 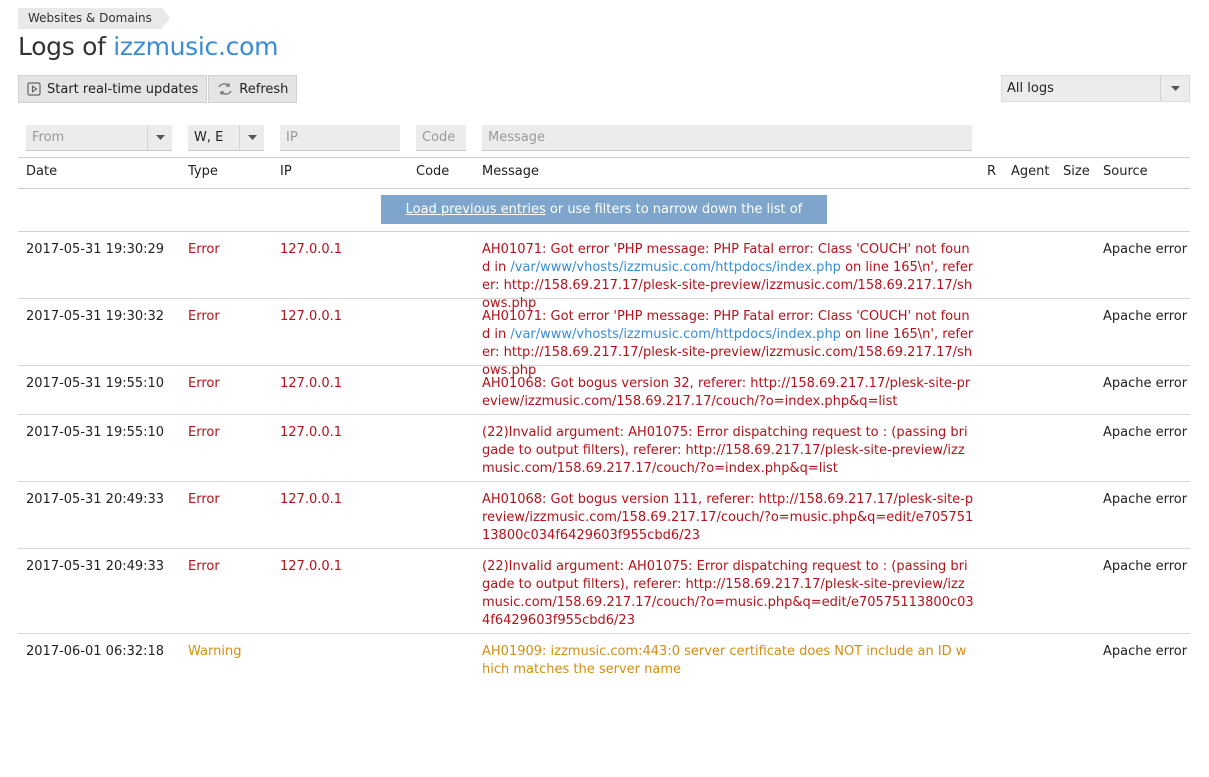 What do you see at coordinates (226, 138) in the screenshot?
I see `type-filter: W, E` at bounding box center [226, 138].